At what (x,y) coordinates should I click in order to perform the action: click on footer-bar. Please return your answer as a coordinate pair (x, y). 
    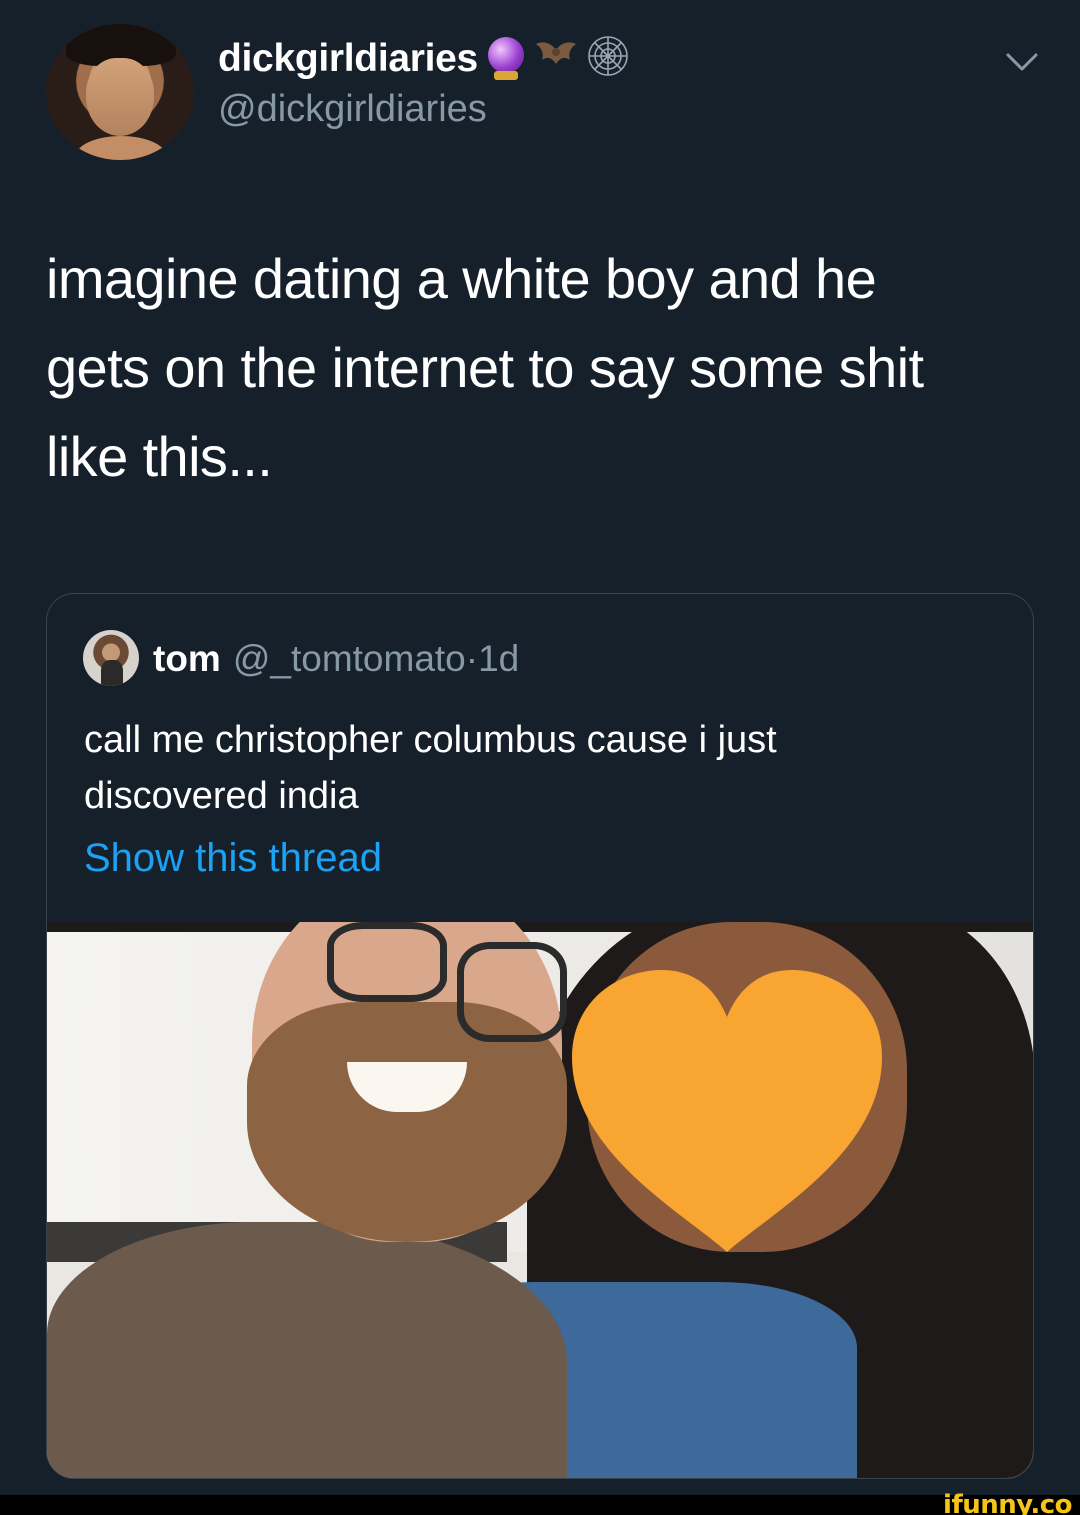
    Looking at the image, I should click on (540, 1505).